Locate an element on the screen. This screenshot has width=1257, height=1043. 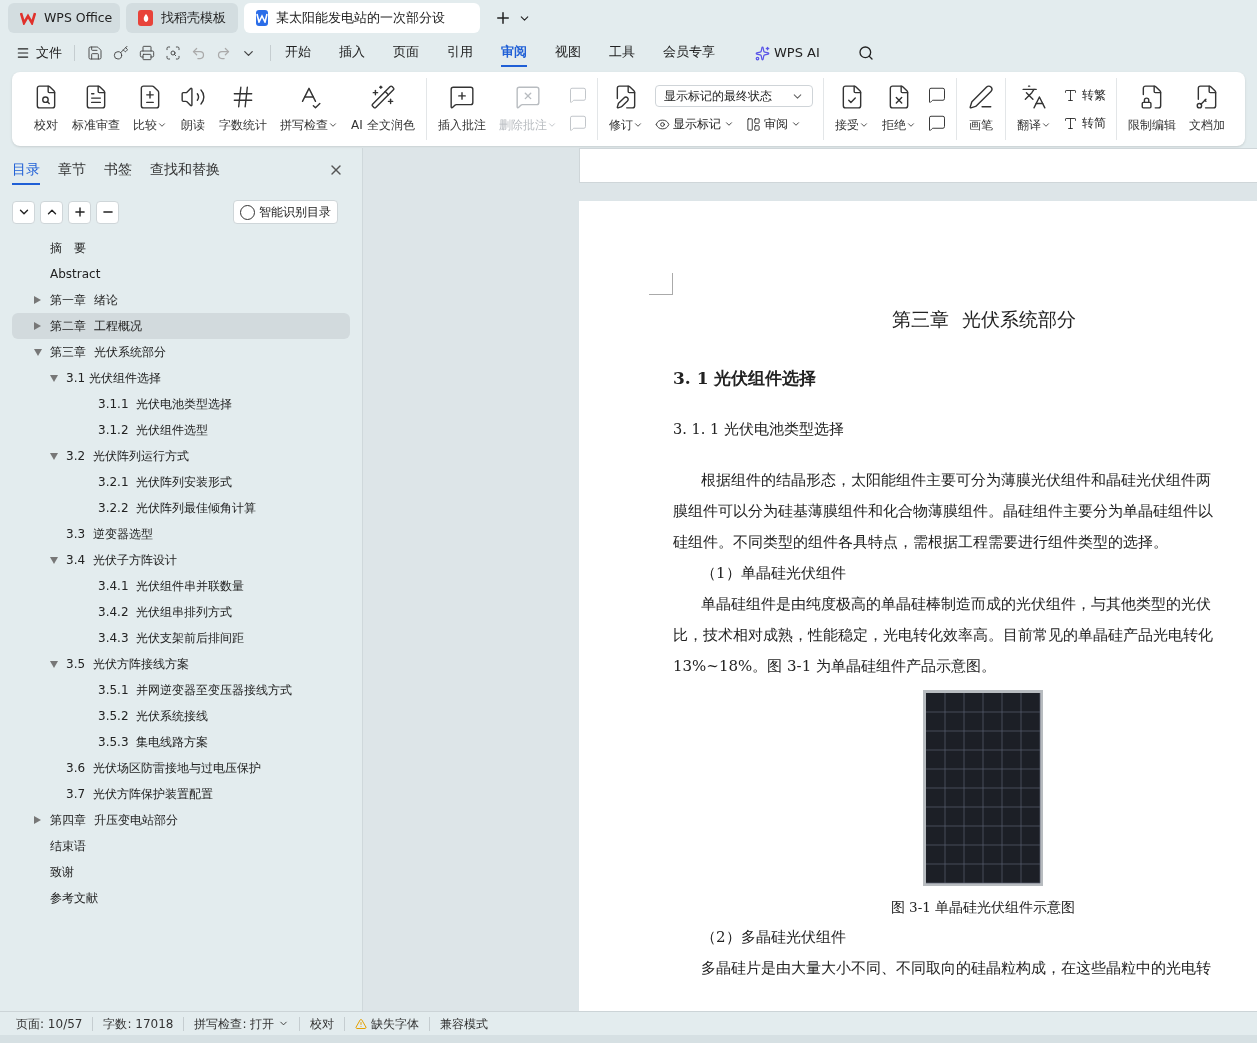
comment-right-icon is located at coordinates (936, 123).